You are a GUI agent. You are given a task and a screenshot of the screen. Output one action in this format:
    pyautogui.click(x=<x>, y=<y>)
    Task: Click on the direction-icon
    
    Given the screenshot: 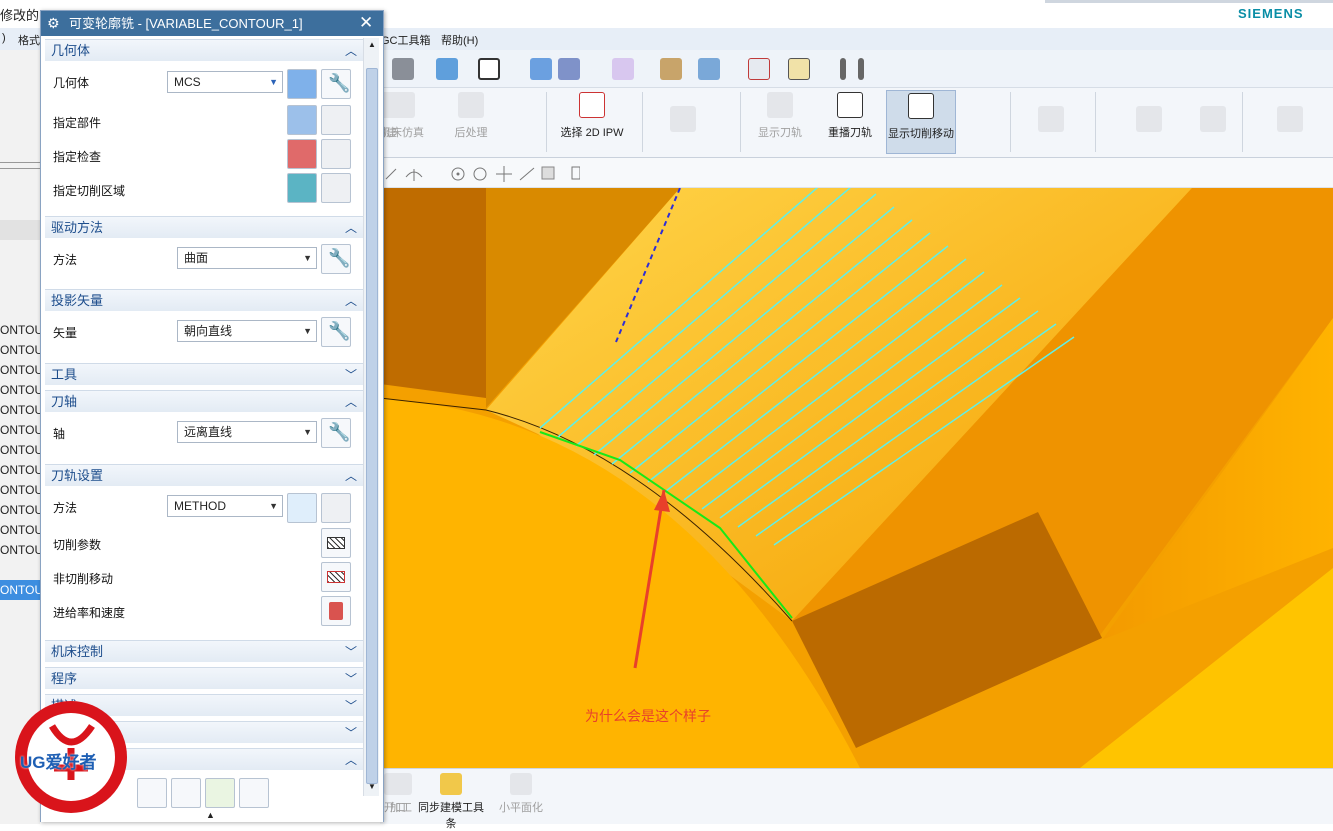 What is the action you would take?
    pyautogui.click(x=709, y=69)
    